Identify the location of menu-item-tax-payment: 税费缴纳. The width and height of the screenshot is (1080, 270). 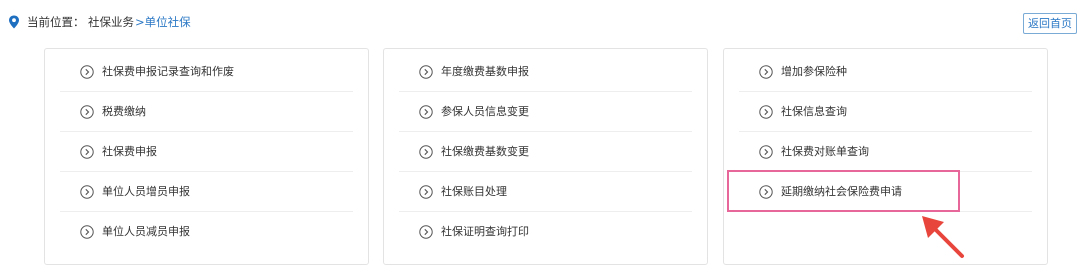
(206, 112).